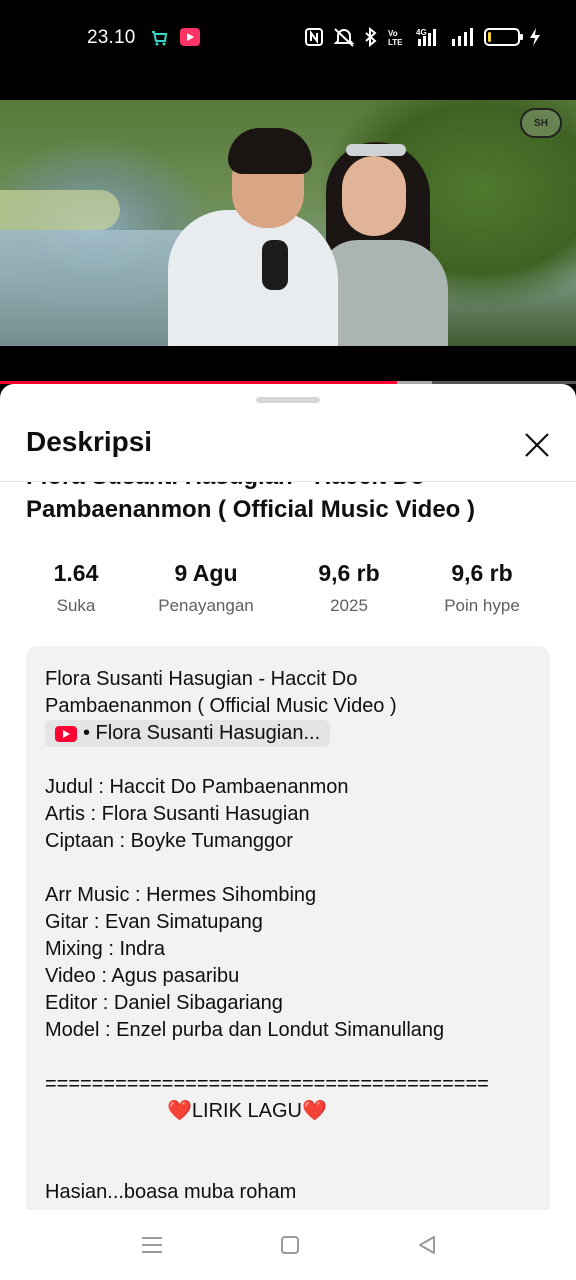 Image resolution: width=576 pixels, height=1280 pixels. Describe the element at coordinates (250, 509) in the screenshot. I see `video-title-line: Pambaenanmon ( Official Music Video )` at that location.